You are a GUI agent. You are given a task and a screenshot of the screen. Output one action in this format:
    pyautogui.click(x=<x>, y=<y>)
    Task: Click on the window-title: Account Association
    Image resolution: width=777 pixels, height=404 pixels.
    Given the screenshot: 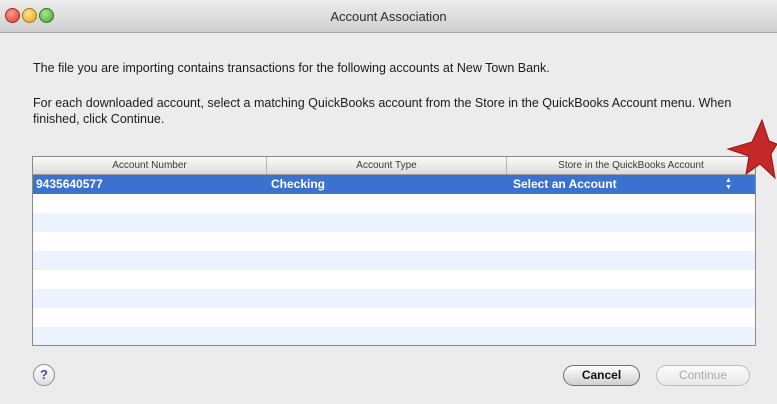 What is the action you would take?
    pyautogui.click(x=388, y=16)
    